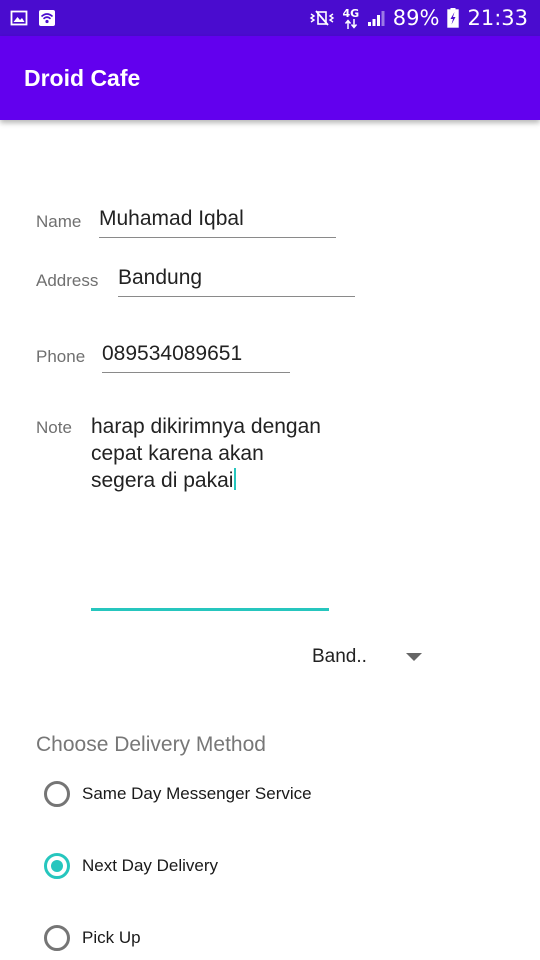 The height and width of the screenshot is (960, 540). What do you see at coordinates (270, 18) in the screenshot?
I see `status-bar: 4G 89% 21:33` at bounding box center [270, 18].